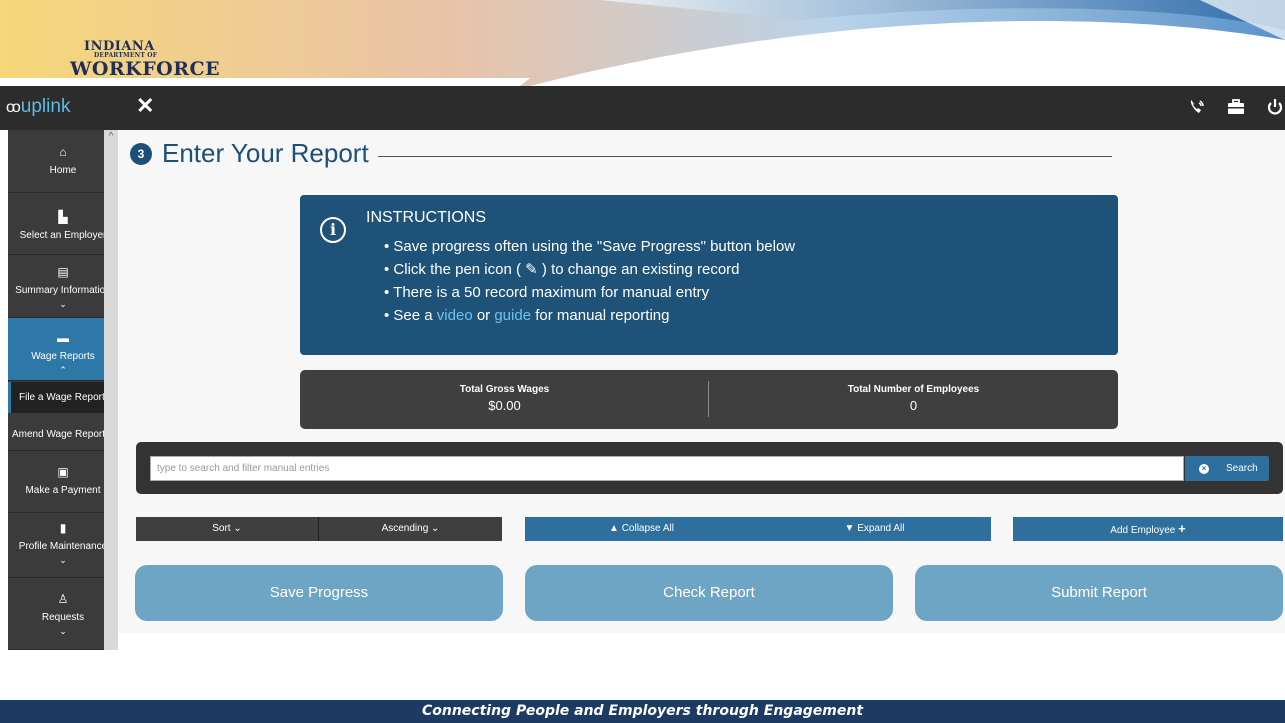 This screenshot has width=1285, height=723. What do you see at coordinates (1099, 593) in the screenshot?
I see `submit-report-button: Submit Report` at bounding box center [1099, 593].